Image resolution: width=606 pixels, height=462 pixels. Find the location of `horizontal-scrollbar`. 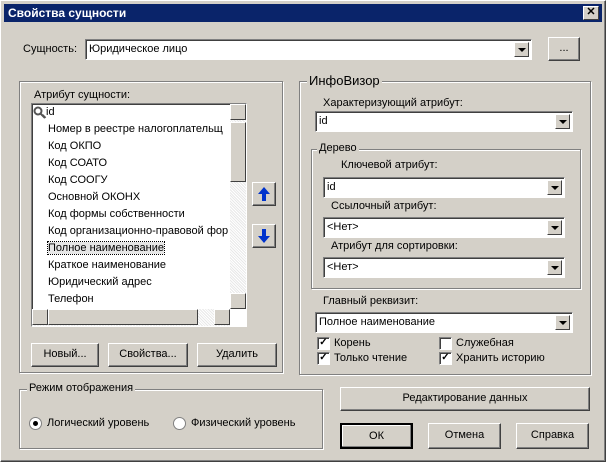

horizontal-scrollbar is located at coordinates (131, 317).